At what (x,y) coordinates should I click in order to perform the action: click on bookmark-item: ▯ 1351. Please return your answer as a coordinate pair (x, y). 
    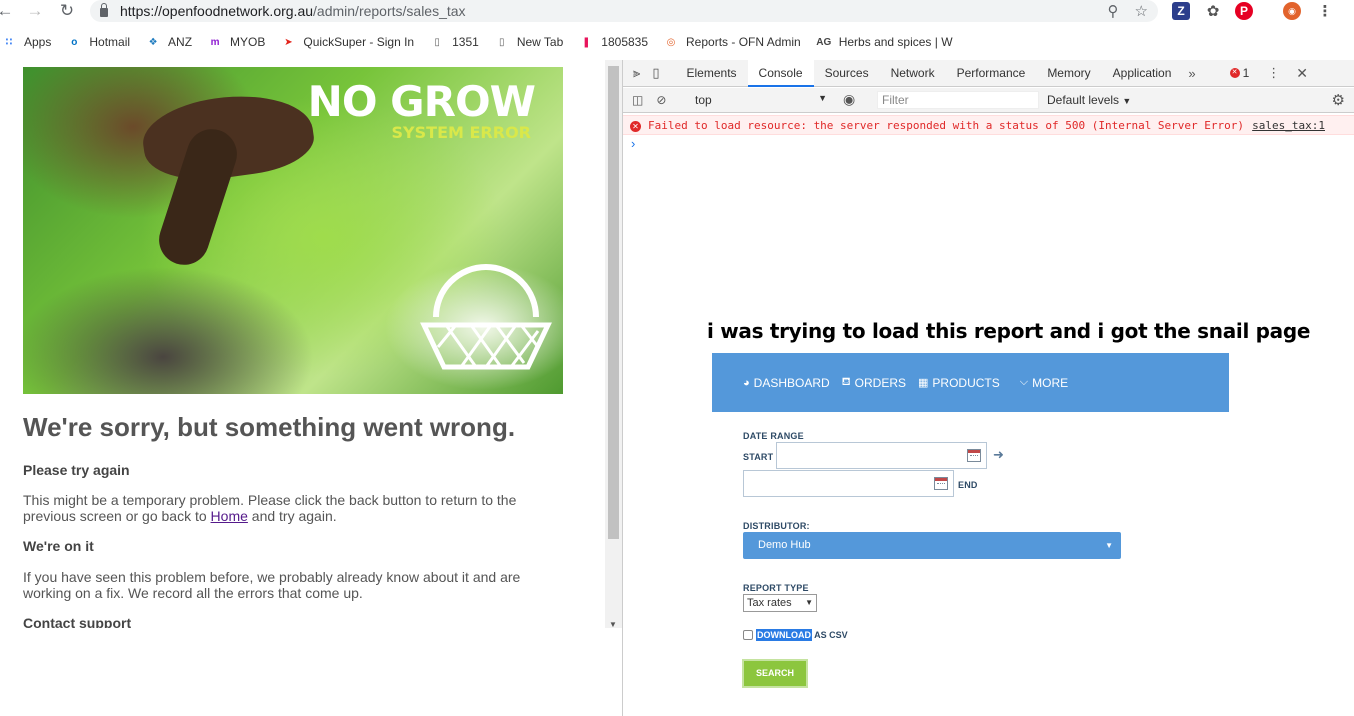
    Looking at the image, I should click on (454, 42).